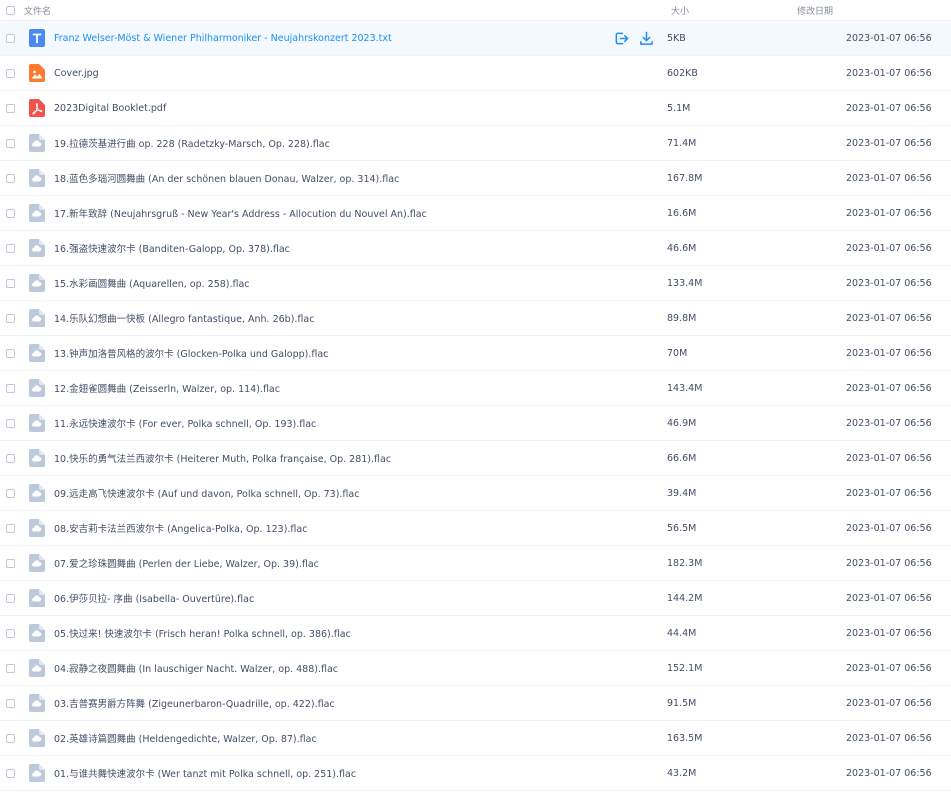 Image resolution: width=951 pixels, height=800 pixels. What do you see at coordinates (682, 73) in the screenshot?
I see `file-size: 602KB` at bounding box center [682, 73].